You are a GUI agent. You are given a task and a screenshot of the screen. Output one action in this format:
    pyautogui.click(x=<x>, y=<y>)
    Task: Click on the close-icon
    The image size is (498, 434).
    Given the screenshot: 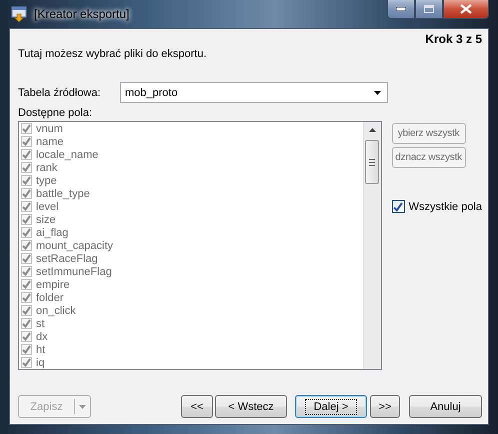 What is the action you would take?
    pyautogui.click(x=466, y=9)
    